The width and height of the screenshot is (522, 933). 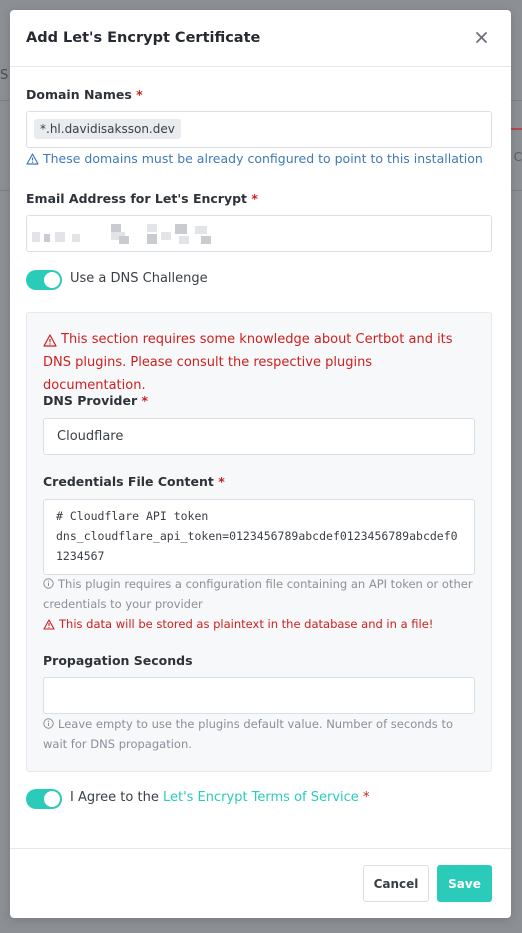 I want to click on agree-tos-toggle, so click(x=44, y=799).